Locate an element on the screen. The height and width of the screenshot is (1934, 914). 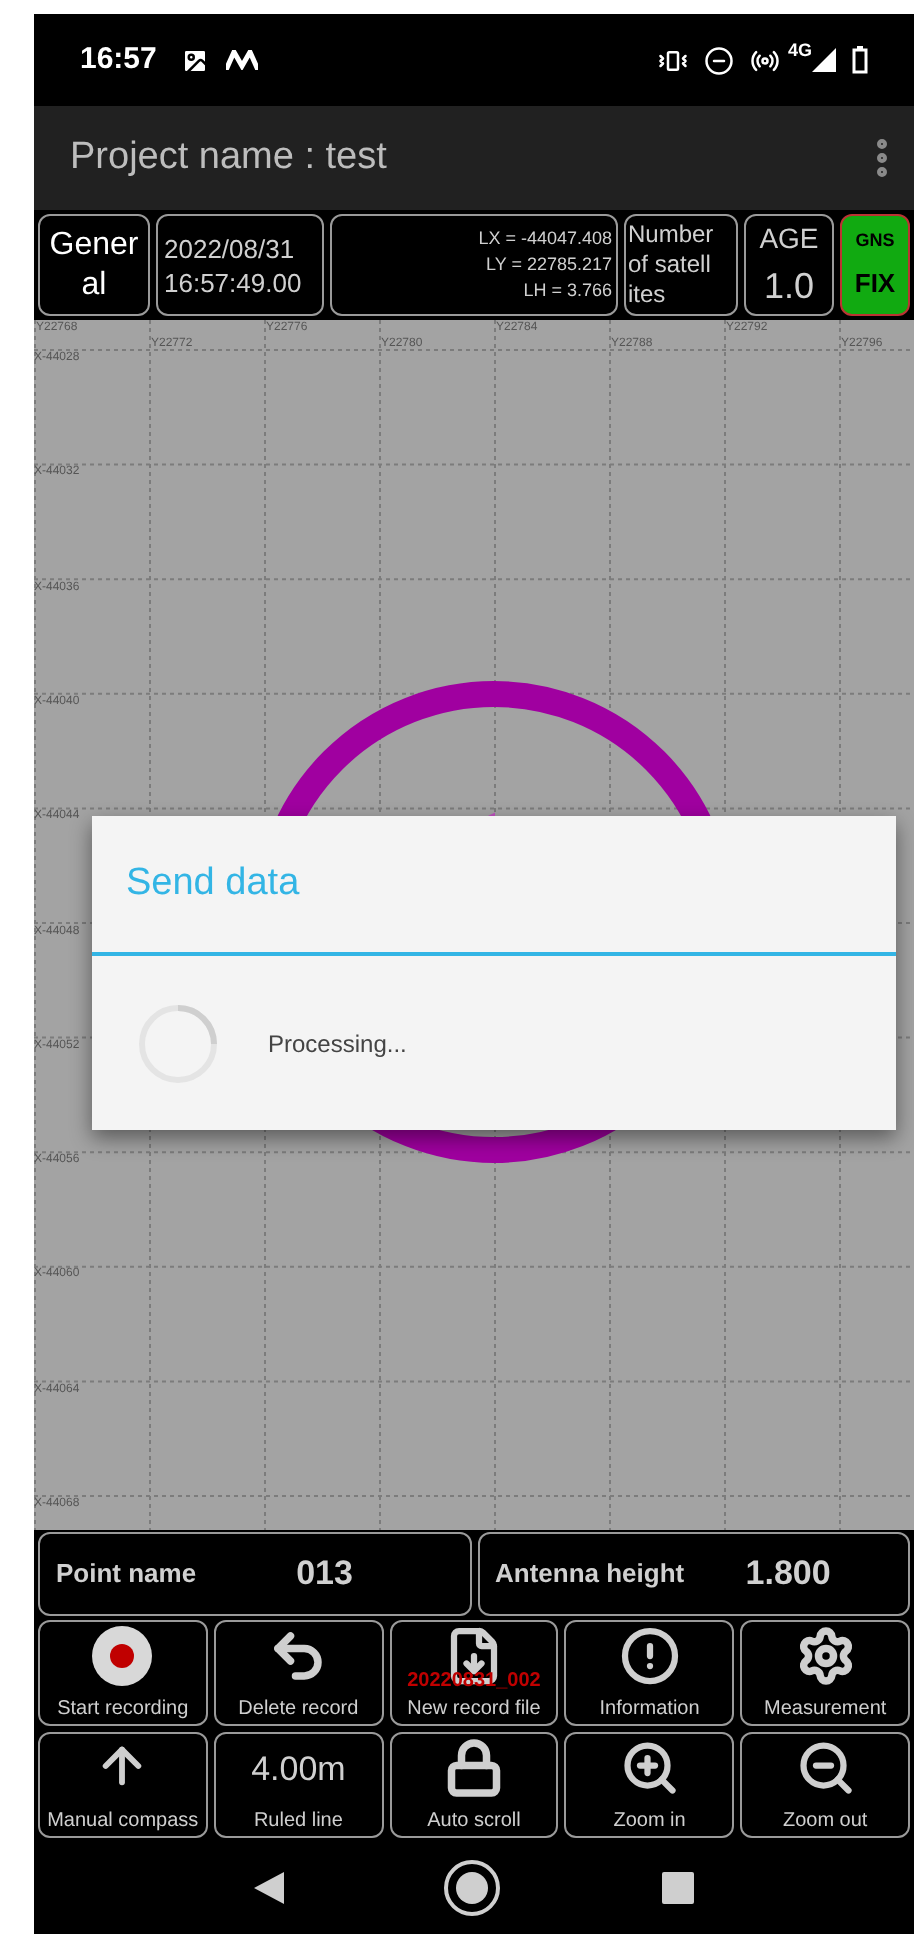
network-type: 4G is located at coordinates (799, 51).